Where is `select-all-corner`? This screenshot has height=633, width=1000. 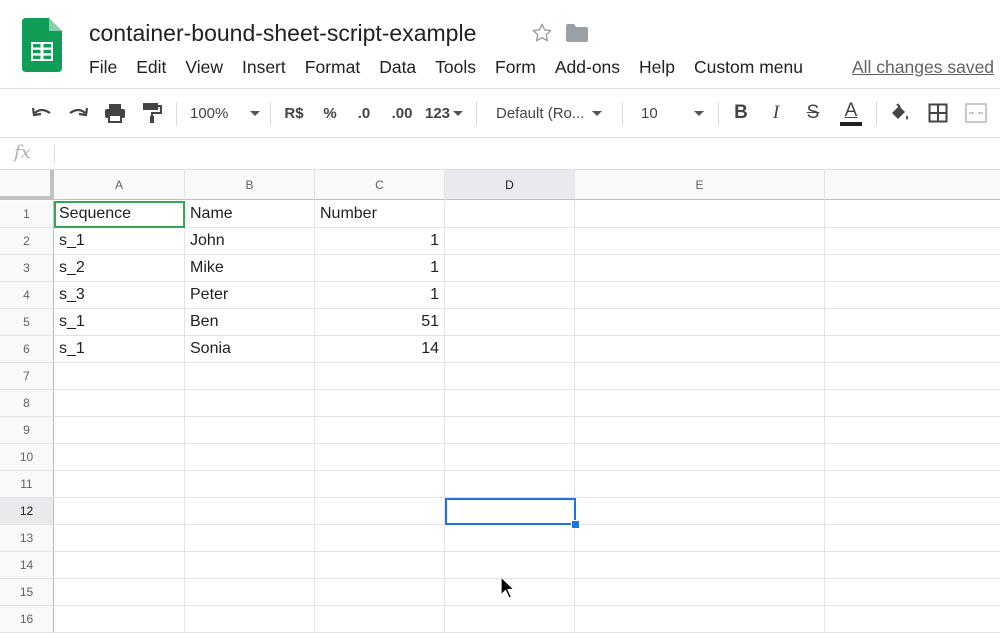
select-all-corner is located at coordinates (27, 185).